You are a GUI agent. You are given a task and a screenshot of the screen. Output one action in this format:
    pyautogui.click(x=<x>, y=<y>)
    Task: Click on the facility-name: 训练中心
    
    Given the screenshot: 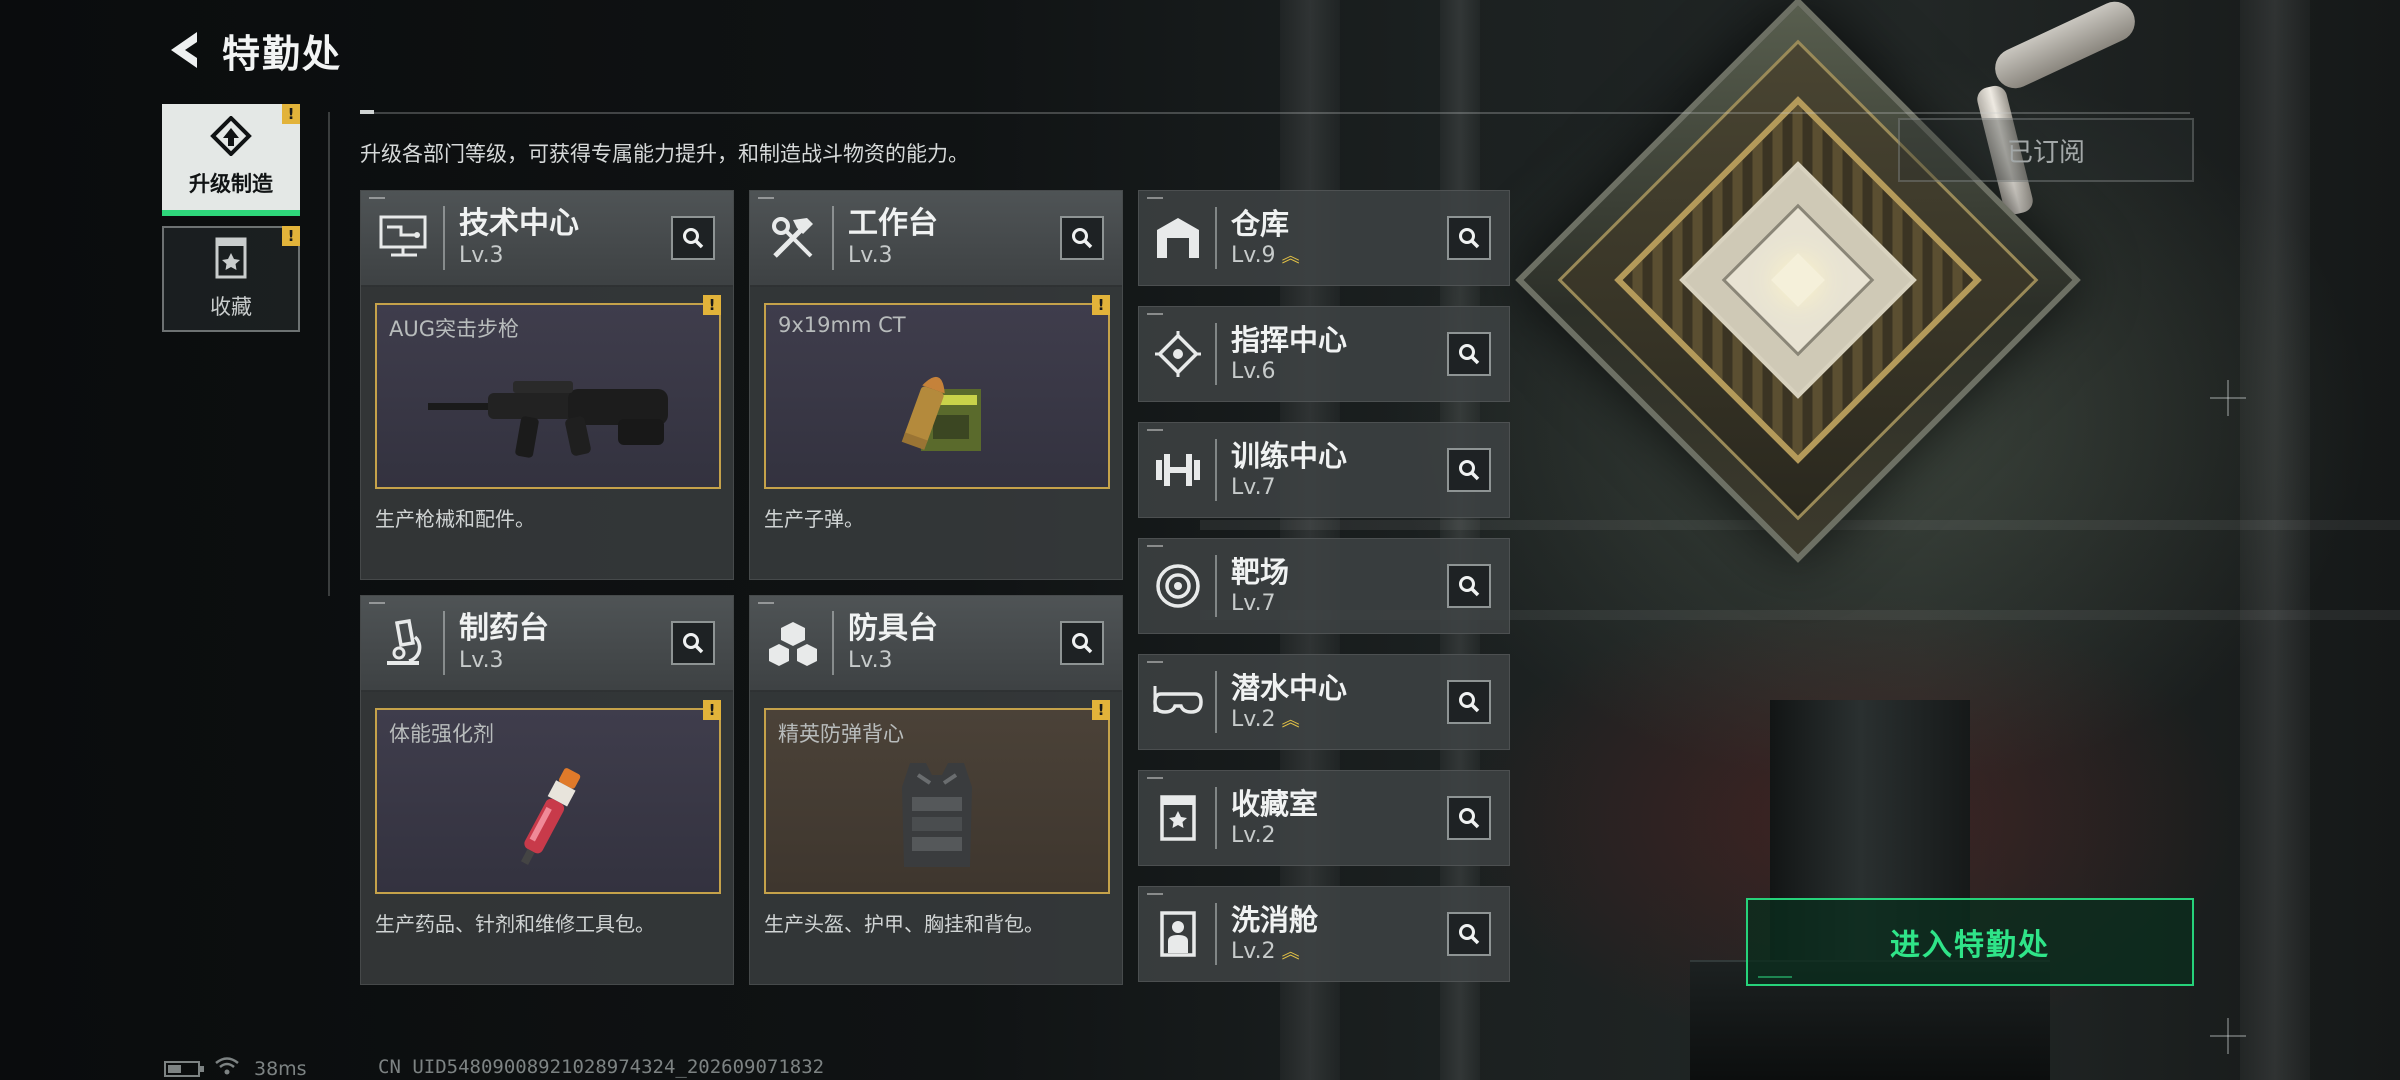 What is the action you would take?
    pyautogui.click(x=1289, y=456)
    